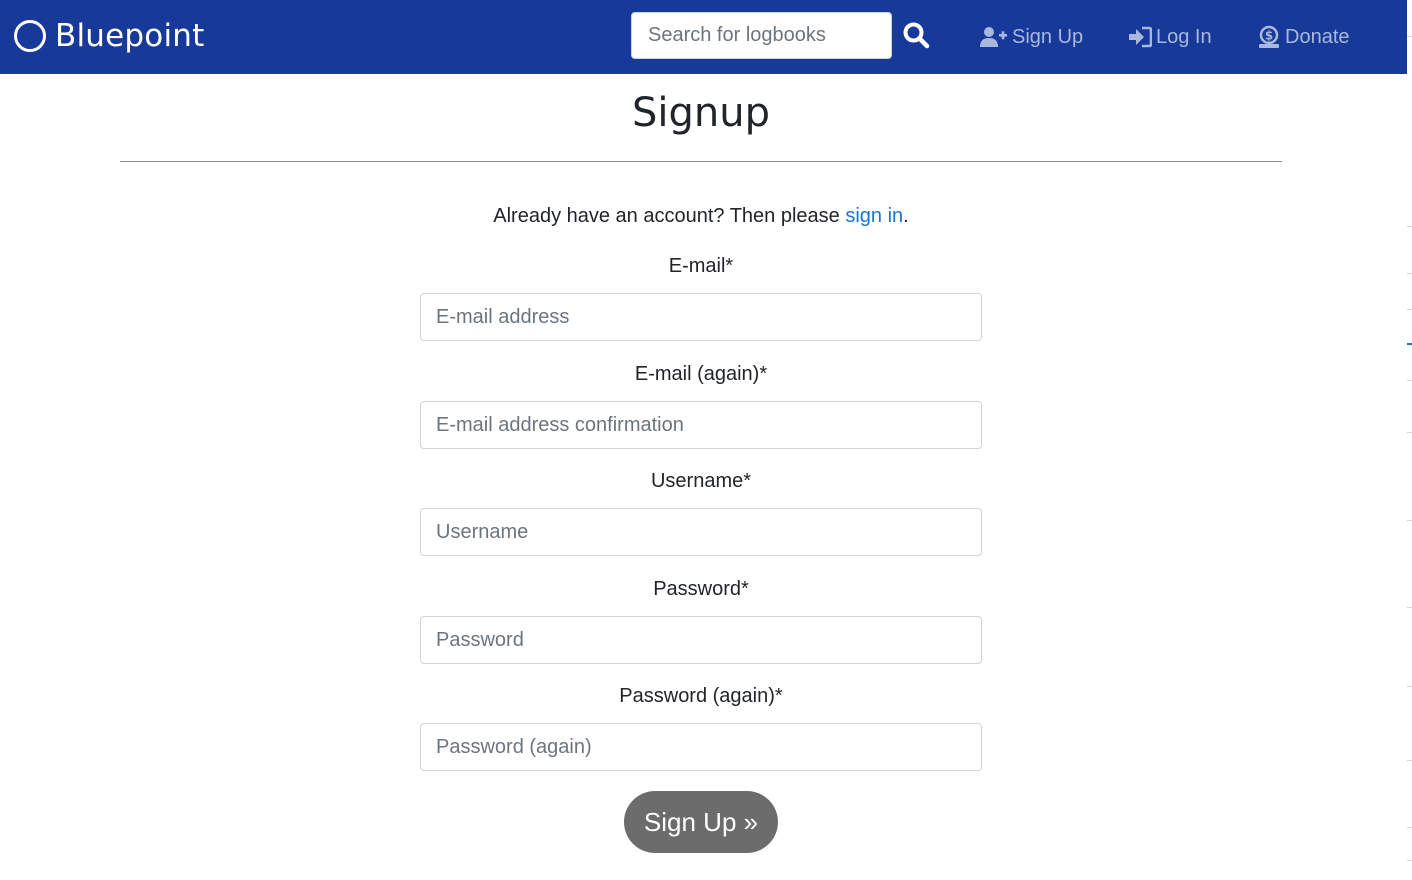  Describe the element at coordinates (701, 161) in the screenshot. I see `title-divider` at that location.